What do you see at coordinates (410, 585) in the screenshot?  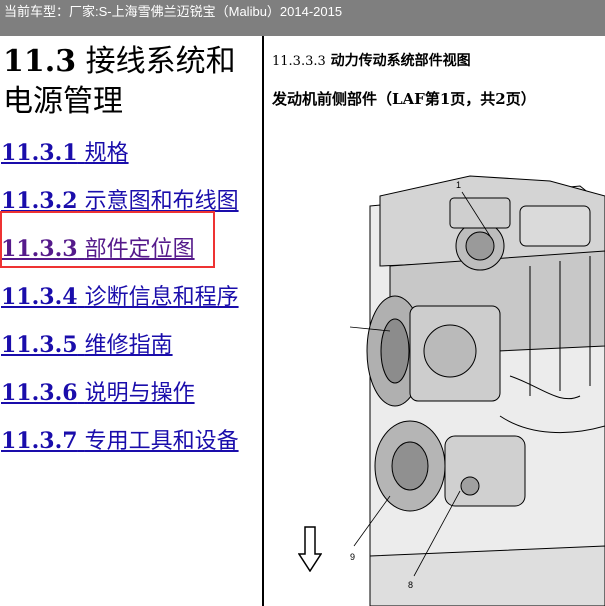 I see `callout-8: 8` at bounding box center [410, 585].